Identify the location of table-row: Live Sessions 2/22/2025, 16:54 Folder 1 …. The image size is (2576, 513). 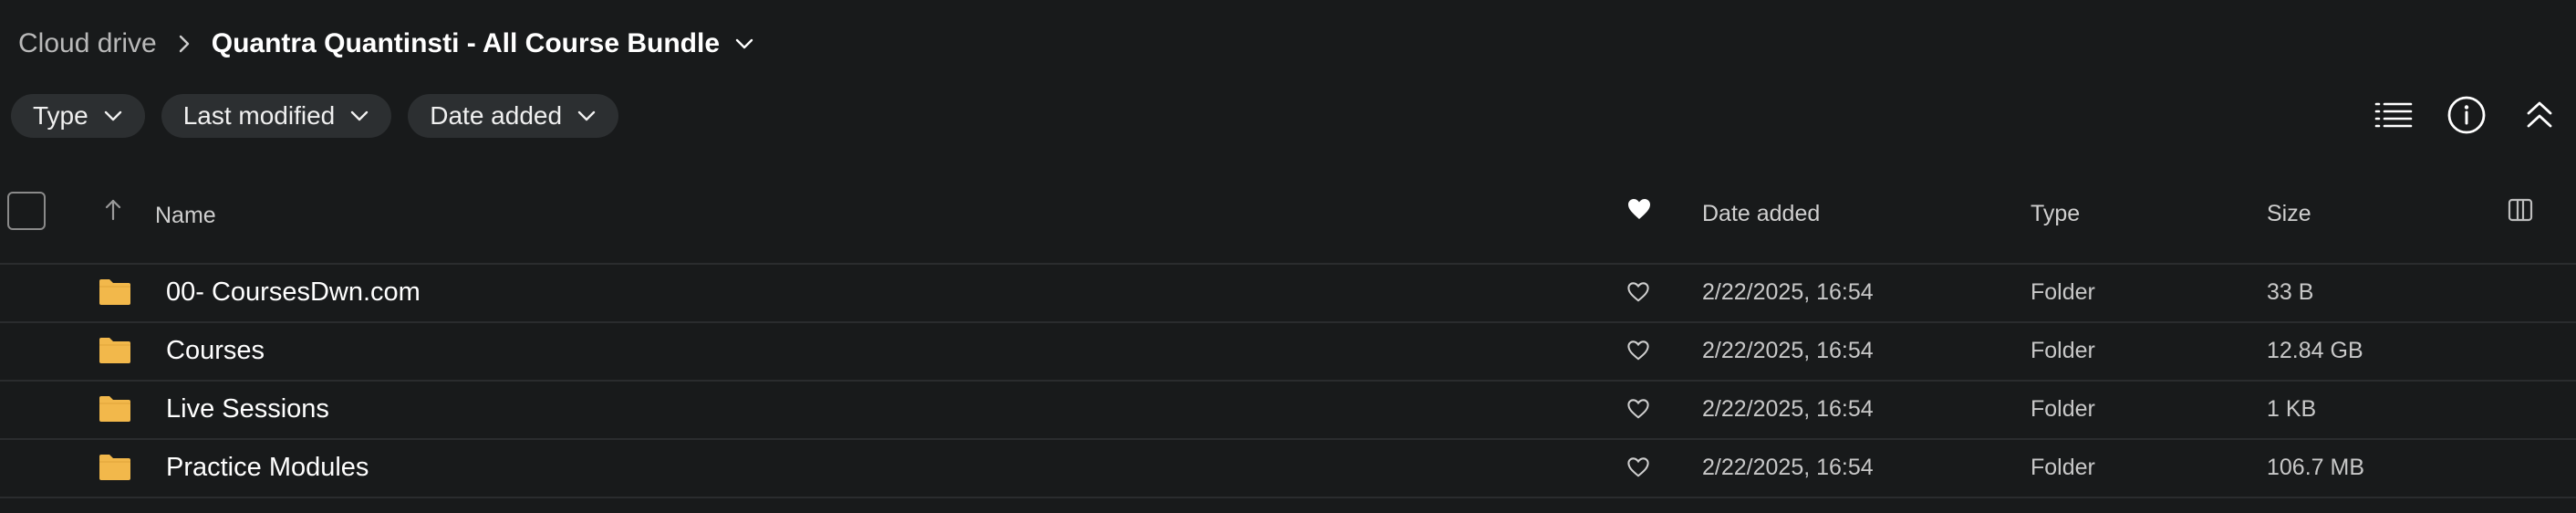
(1288, 411).